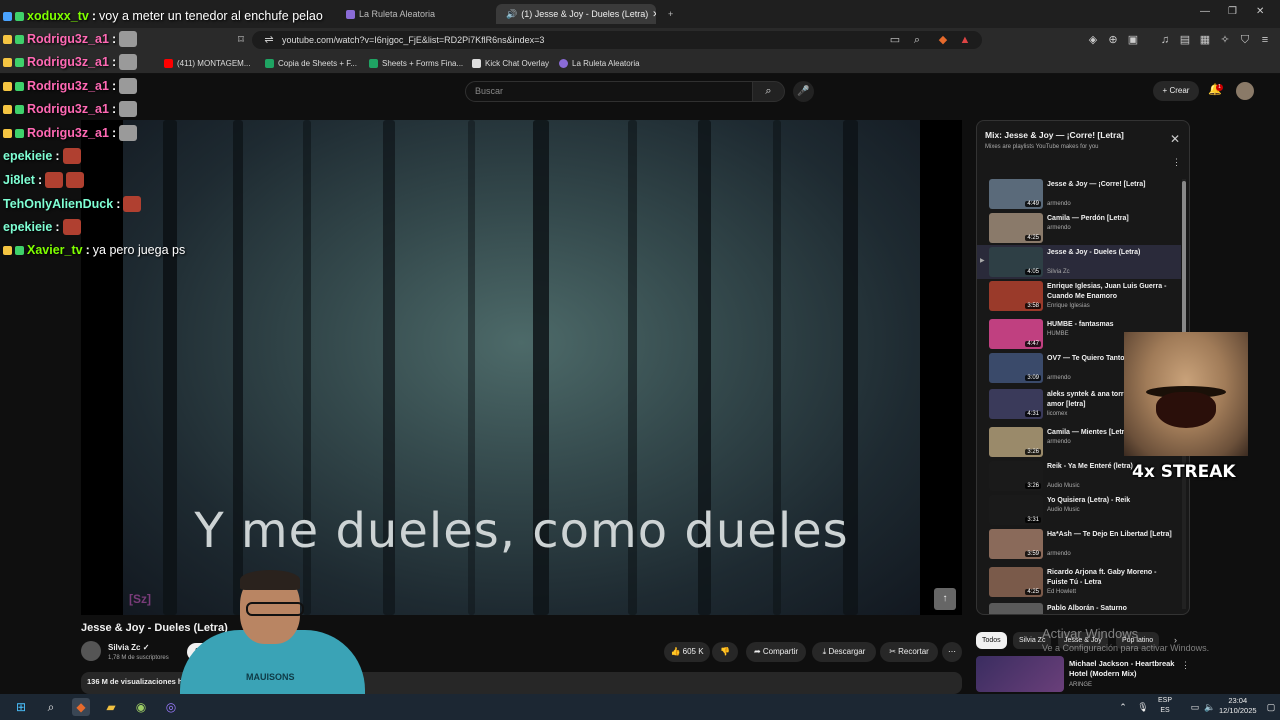 This screenshot has height=720, width=1280. What do you see at coordinates (28, 227) in the screenshot?
I see `chat-username: epekieie` at bounding box center [28, 227].